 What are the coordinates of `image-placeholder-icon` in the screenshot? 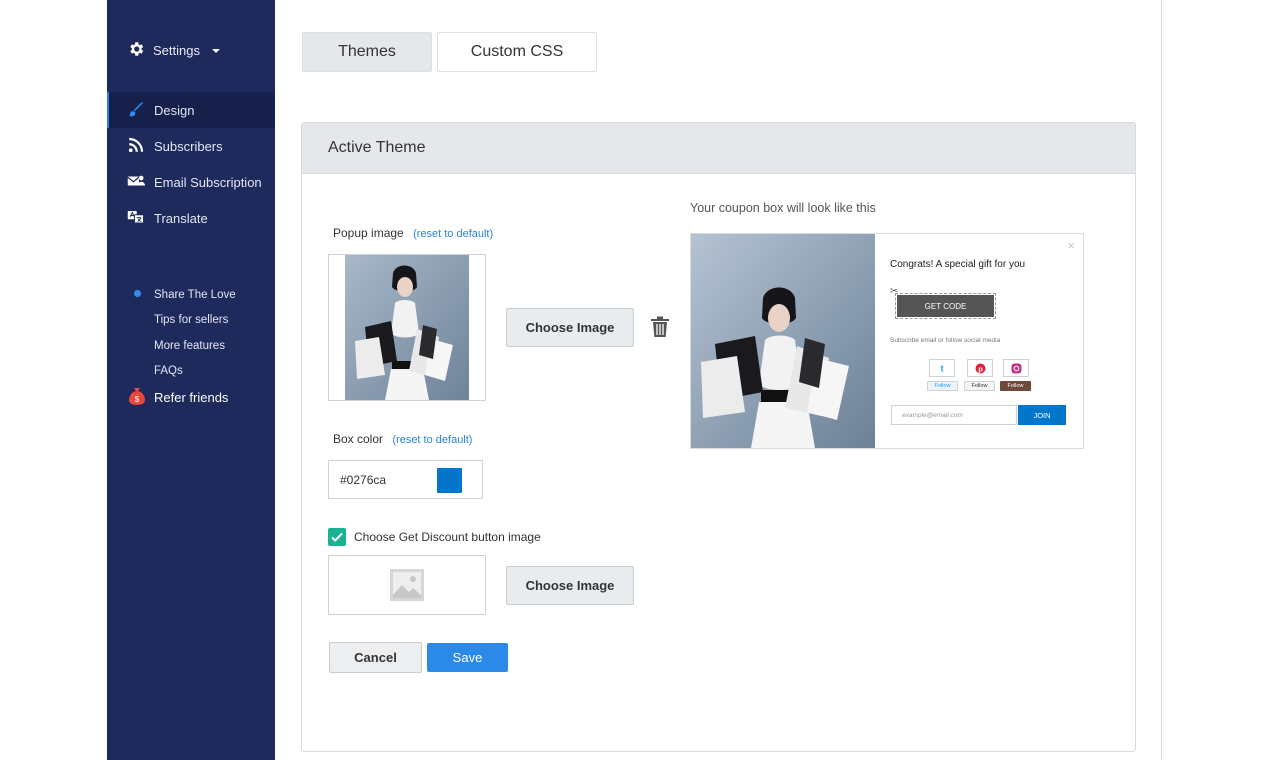 It's located at (407, 585).